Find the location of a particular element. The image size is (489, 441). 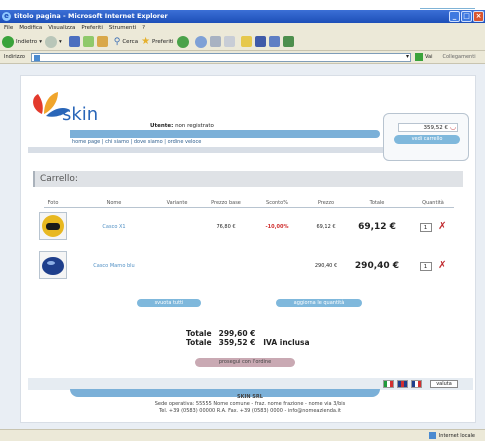

col-header: Variante is located at coordinates (177, 202).